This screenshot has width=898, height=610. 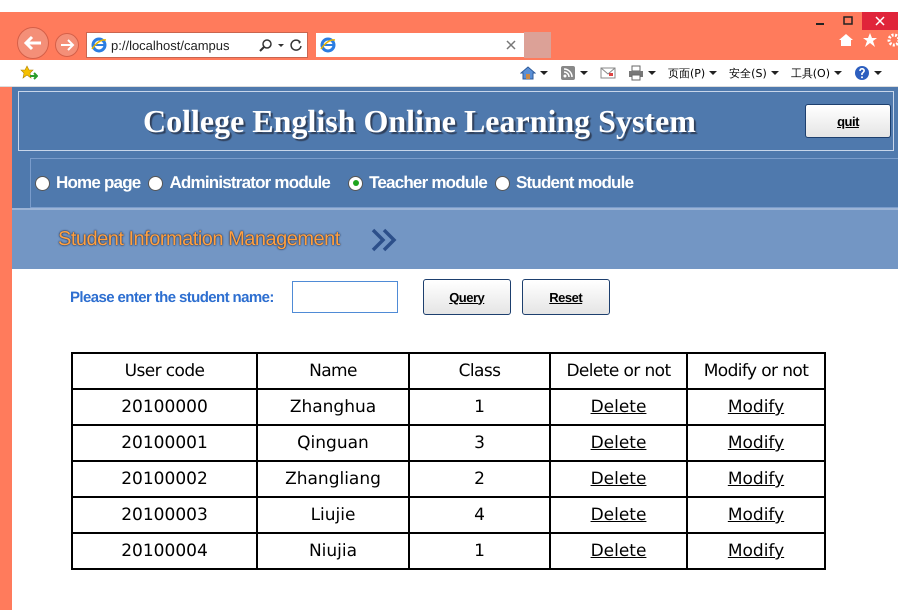 I want to click on table-cell: 20100002, so click(x=164, y=479).